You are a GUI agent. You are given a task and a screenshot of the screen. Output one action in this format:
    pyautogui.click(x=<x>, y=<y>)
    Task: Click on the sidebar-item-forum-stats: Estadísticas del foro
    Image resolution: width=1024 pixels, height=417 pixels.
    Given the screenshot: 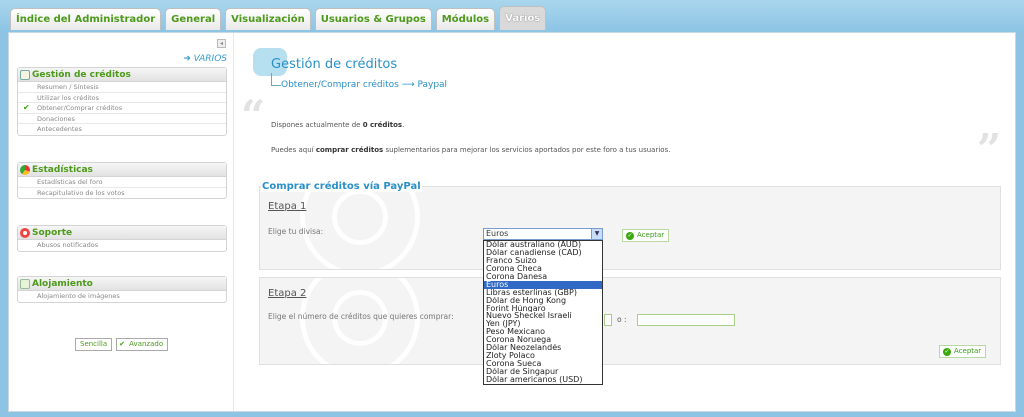 What is the action you would take?
    pyautogui.click(x=122, y=182)
    